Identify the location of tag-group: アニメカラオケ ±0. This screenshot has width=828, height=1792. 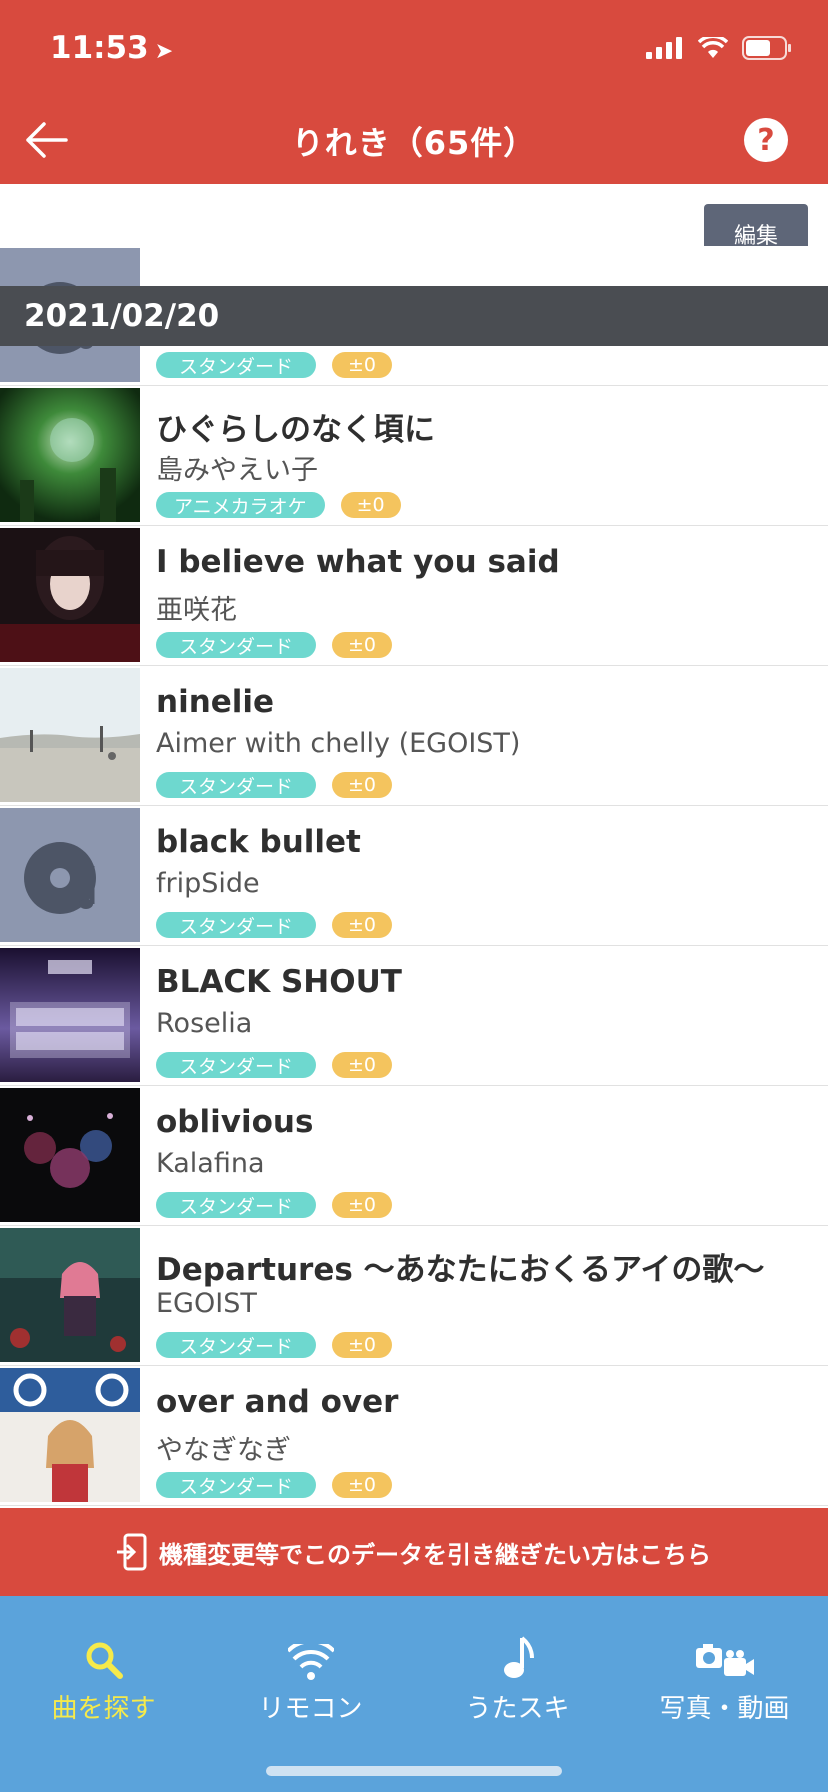
(278, 505).